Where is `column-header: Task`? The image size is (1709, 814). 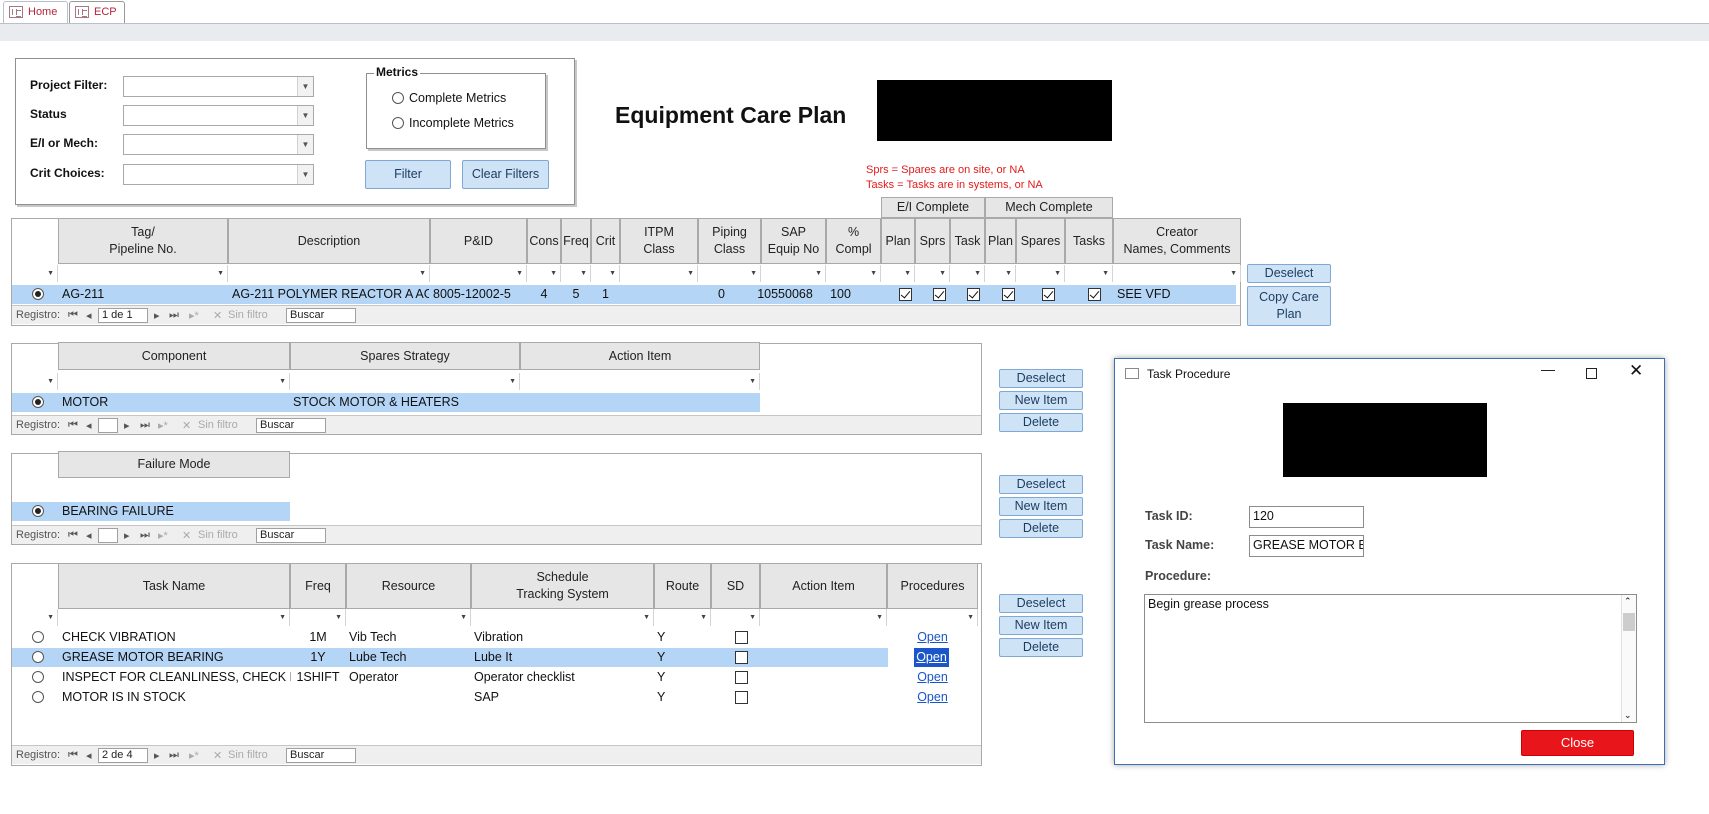 column-header: Task is located at coordinates (967, 241).